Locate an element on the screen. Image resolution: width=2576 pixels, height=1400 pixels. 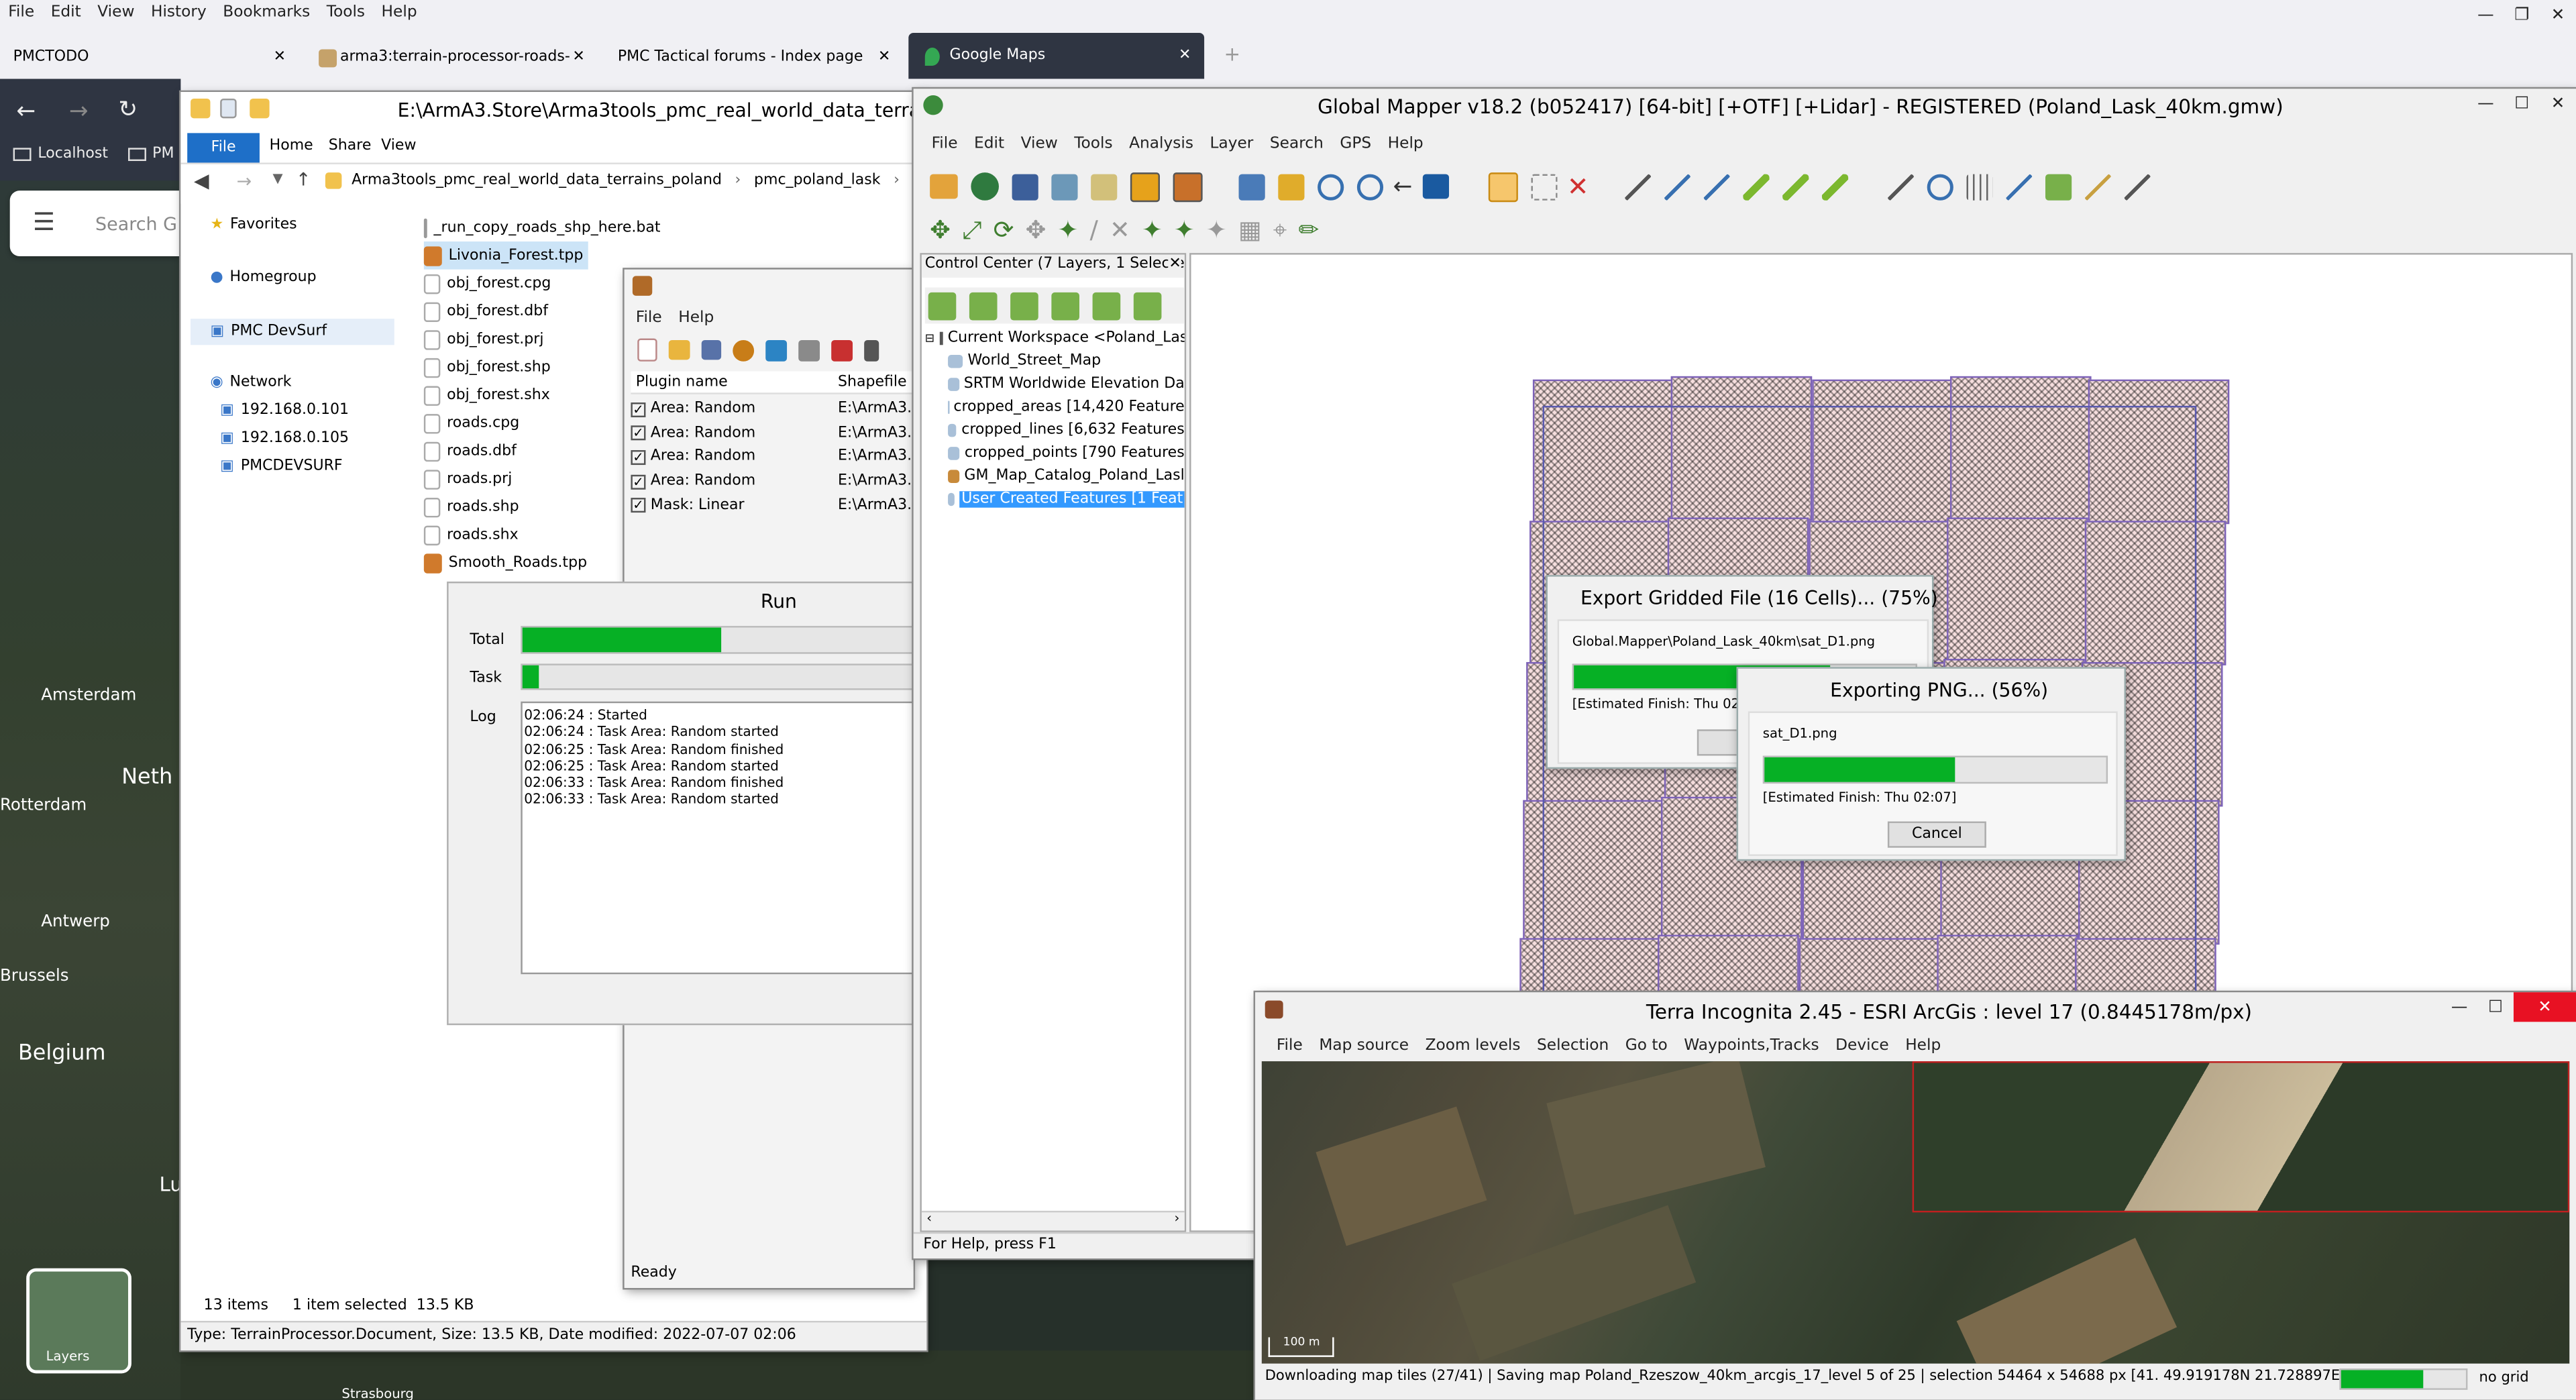
close-layers-icon is located at coordinates (983, 305).